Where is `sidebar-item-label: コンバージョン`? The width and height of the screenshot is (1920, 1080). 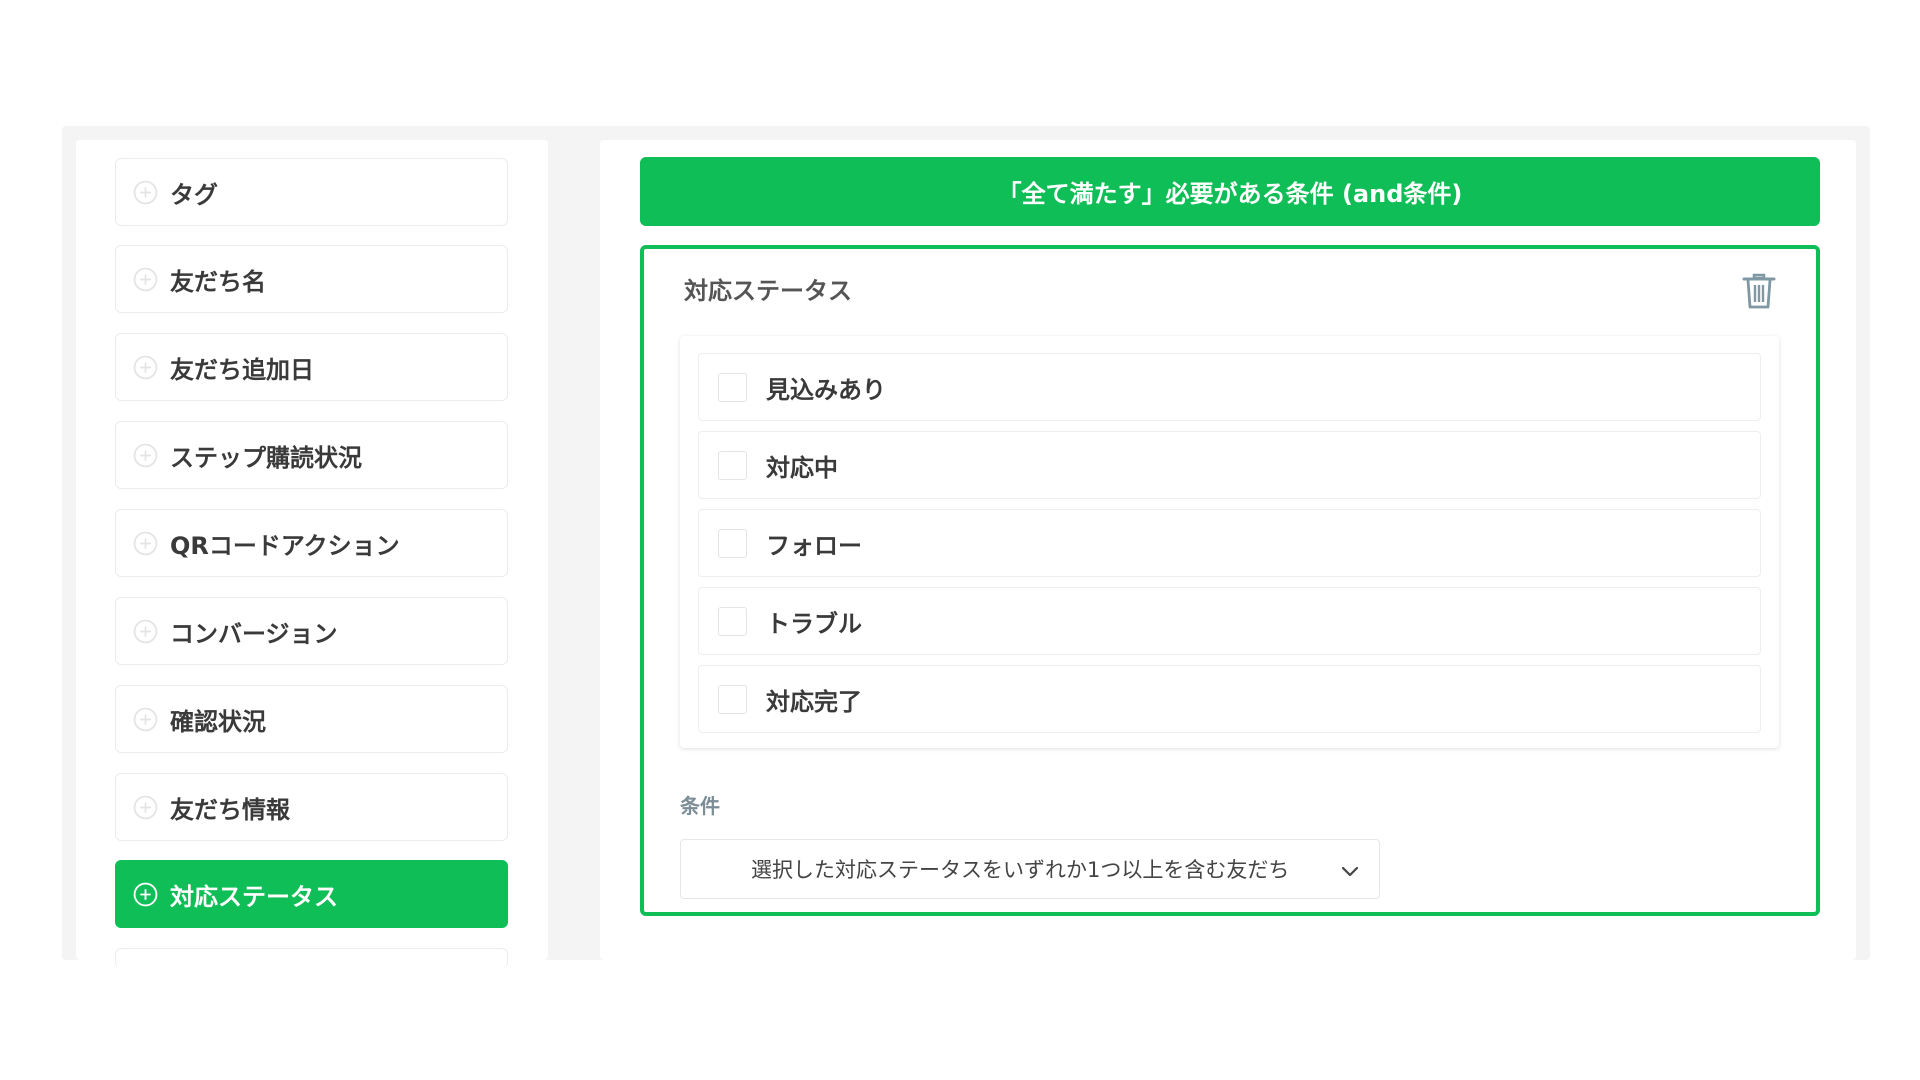 sidebar-item-label: コンバージョン is located at coordinates (254, 633).